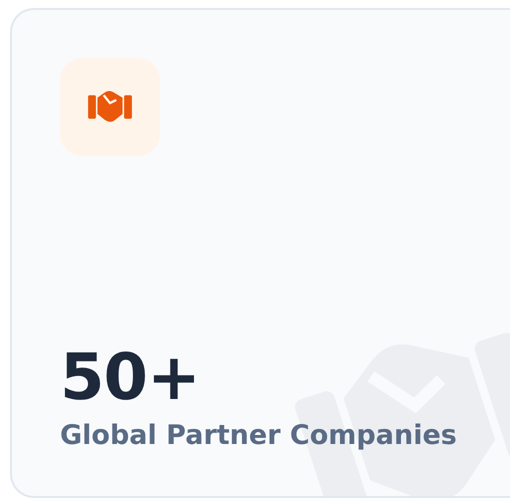 This screenshot has height=501, width=510. I want to click on stat-label: Global Partner Companies, so click(259, 436).